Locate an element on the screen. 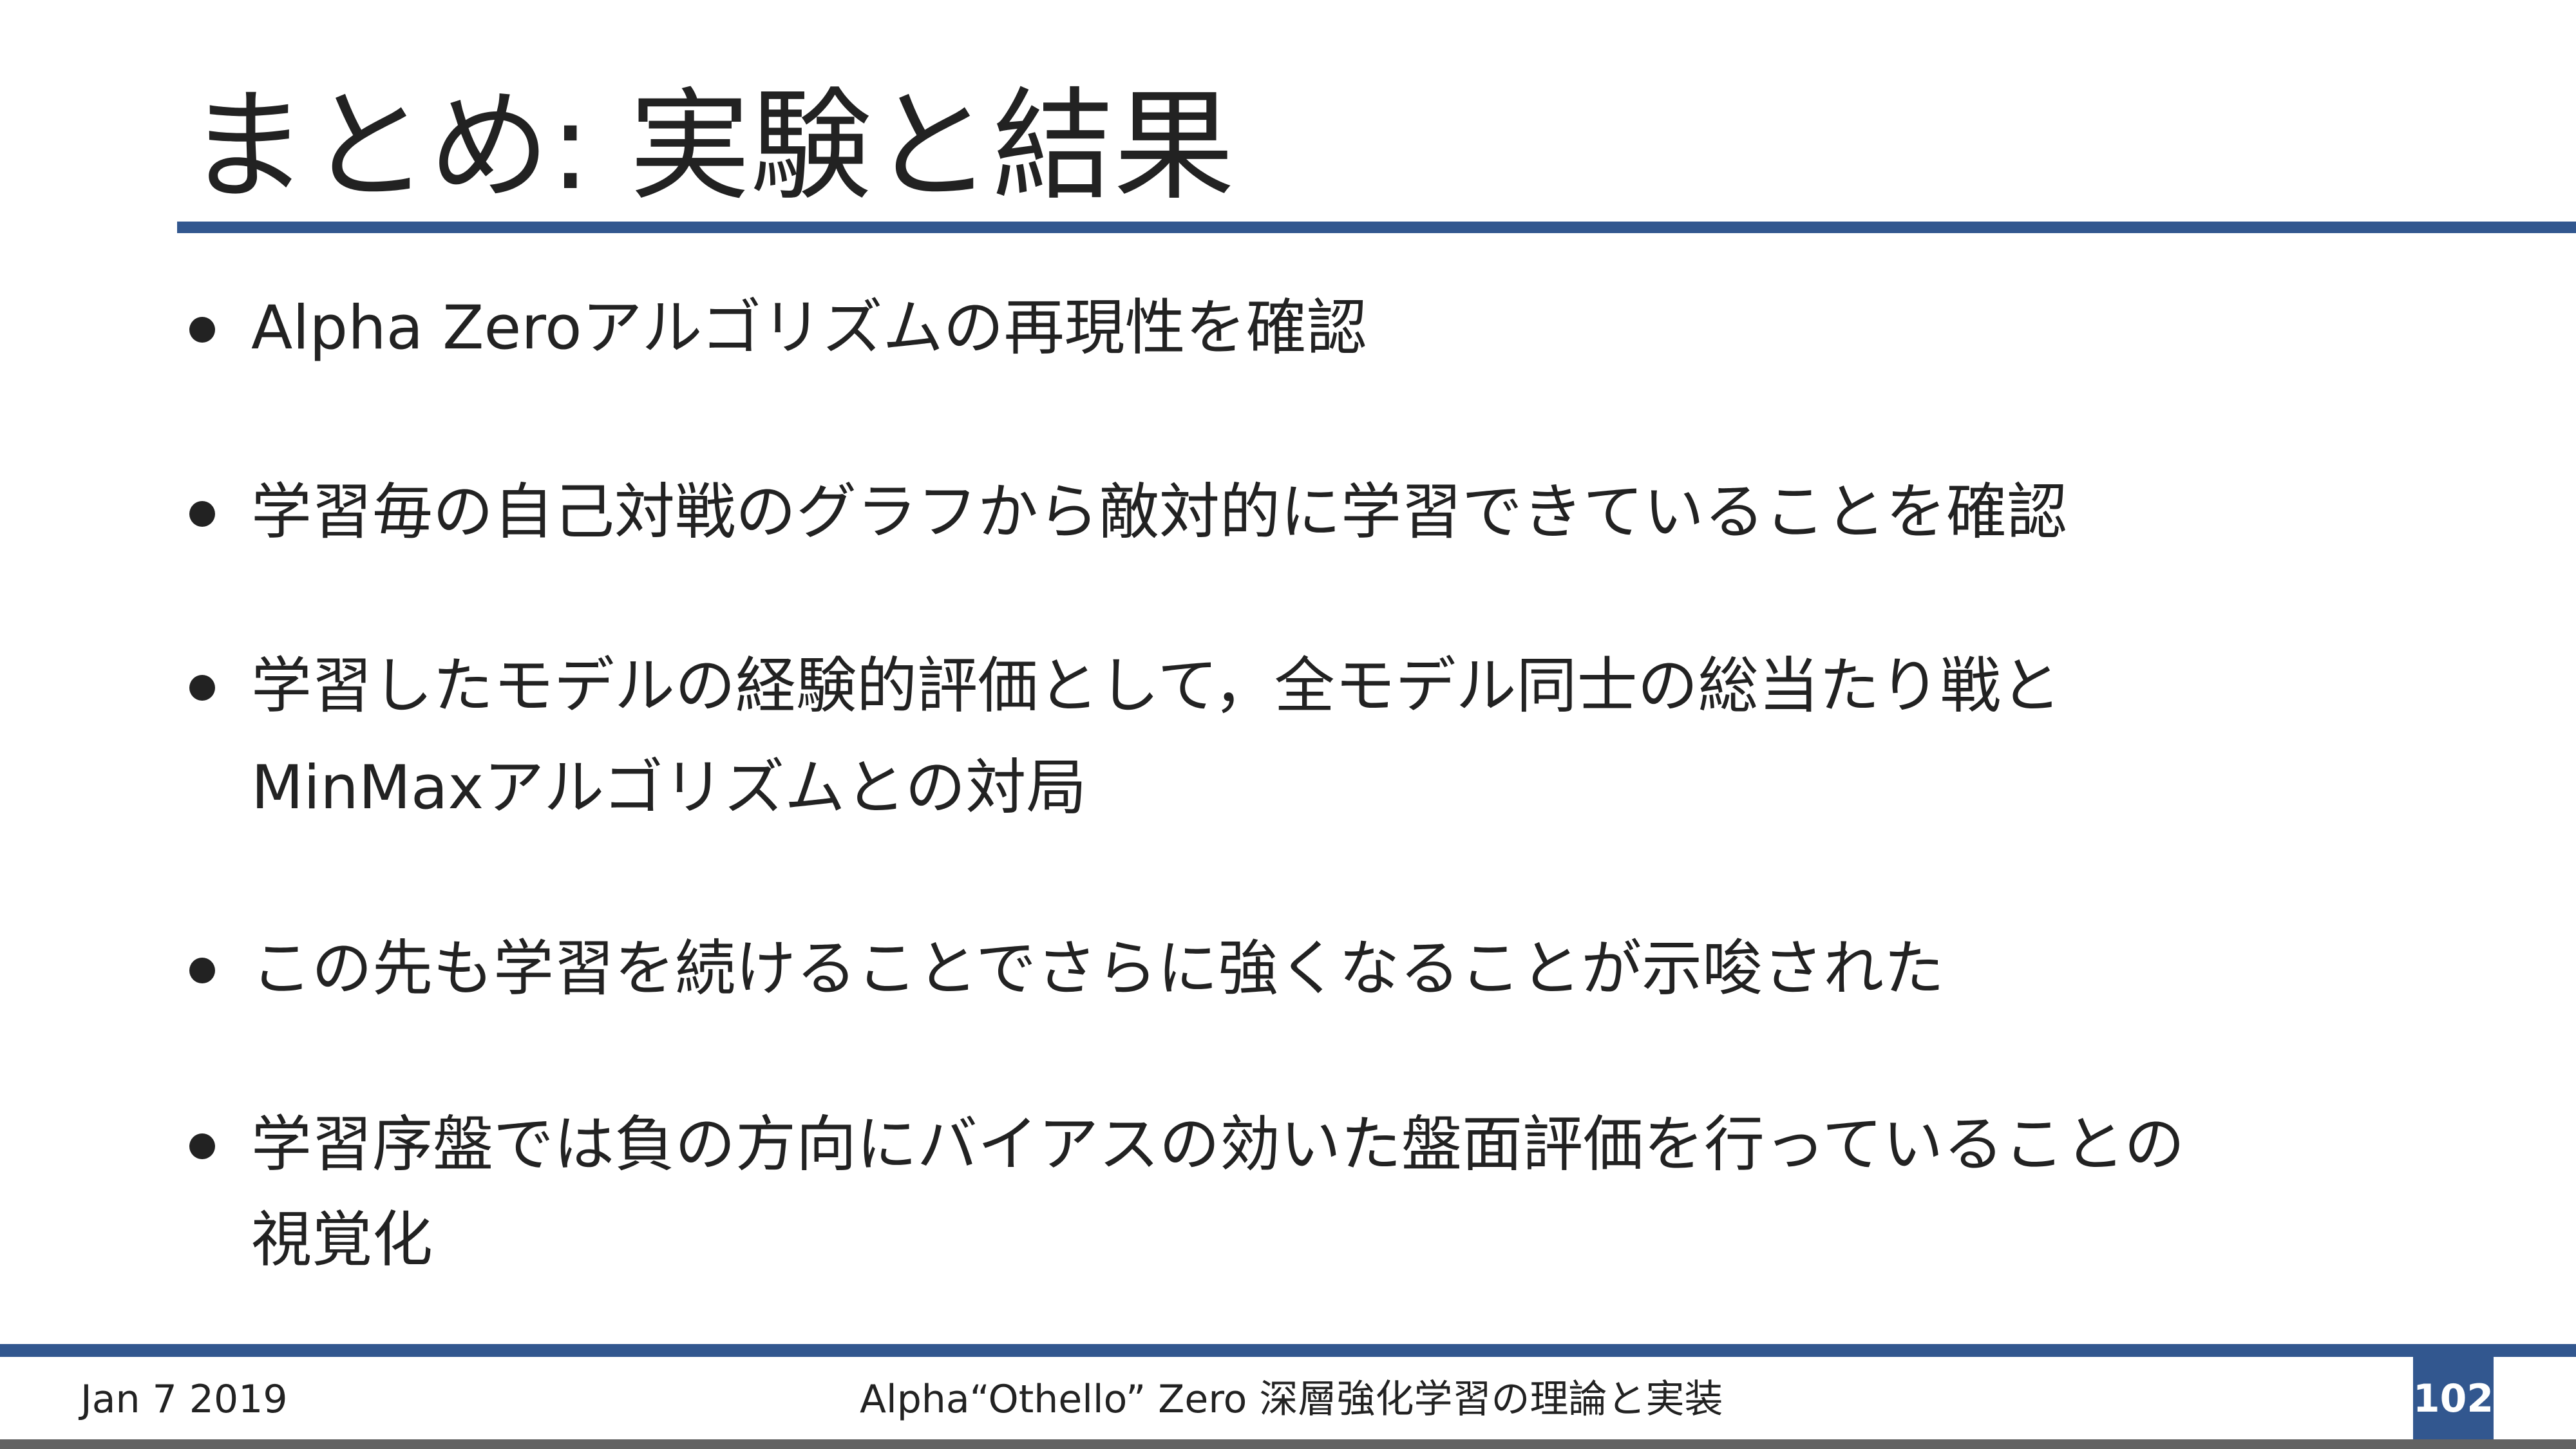 Image resolution: width=2576 pixels, height=1449 pixels. page-number: 102 is located at coordinates (2454, 1393).